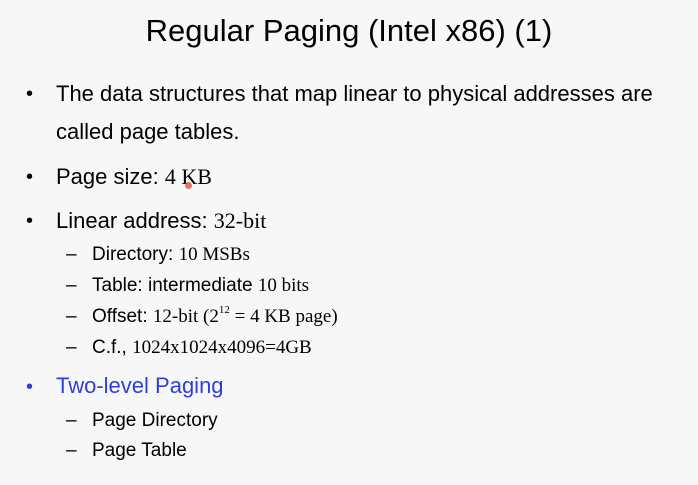 The image size is (698, 485). What do you see at coordinates (122, 316) in the screenshot?
I see `sub-bullet-label: Offset:` at bounding box center [122, 316].